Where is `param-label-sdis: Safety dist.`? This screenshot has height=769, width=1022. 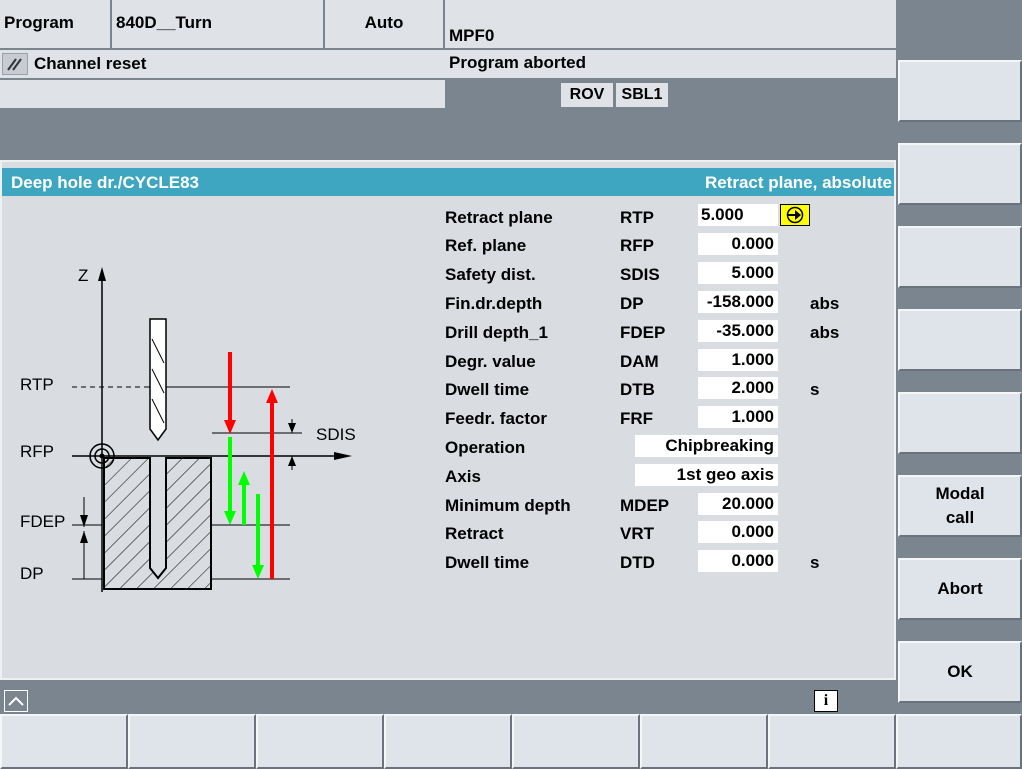
param-label-sdis: Safety dist. is located at coordinates (490, 274).